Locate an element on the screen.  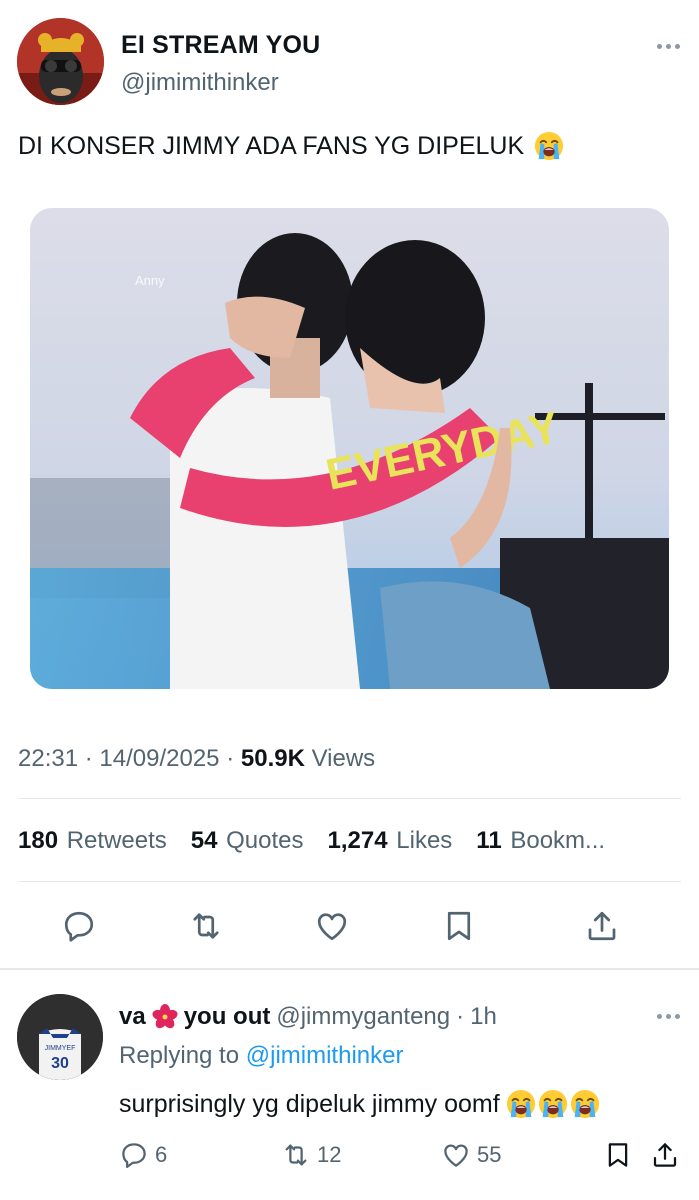
tweet-text: DI KONSER JIMMY ADA FANS YG DIPELUK is located at coordinates (291, 146).